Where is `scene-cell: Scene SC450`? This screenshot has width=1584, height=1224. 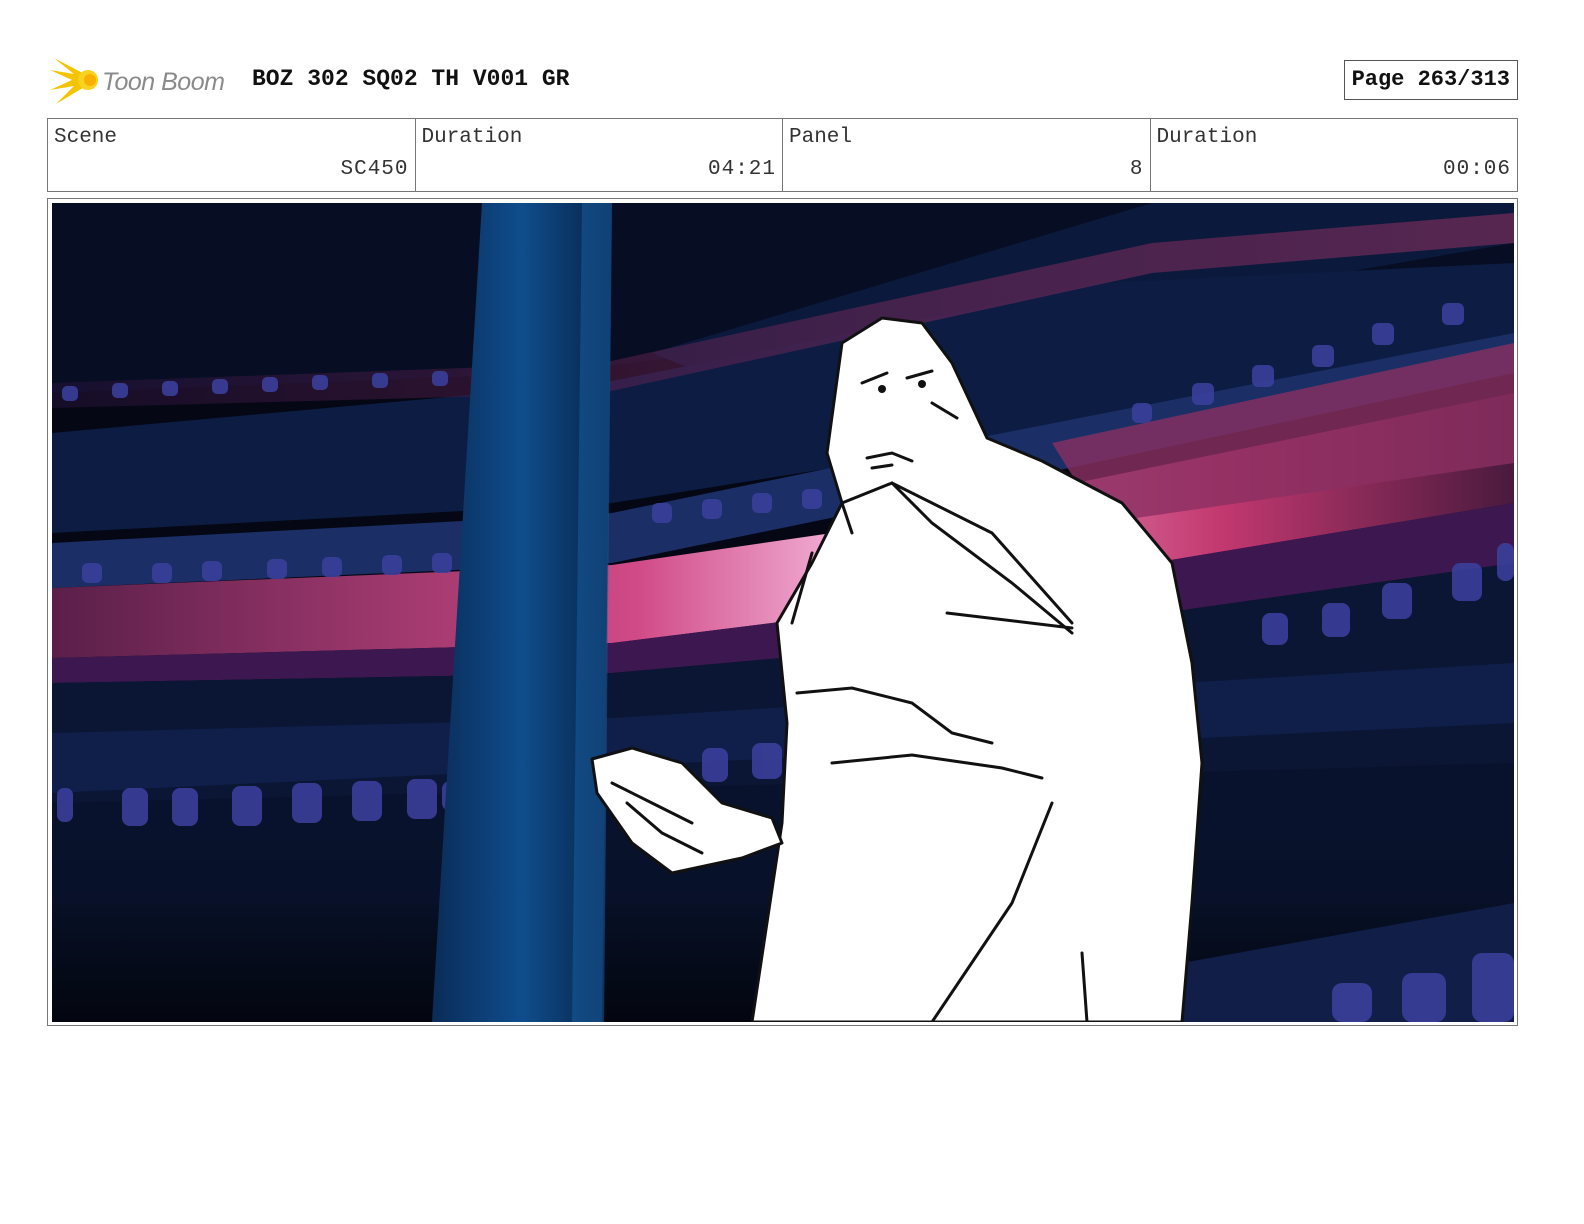 scene-cell: Scene SC450 is located at coordinates (232, 155).